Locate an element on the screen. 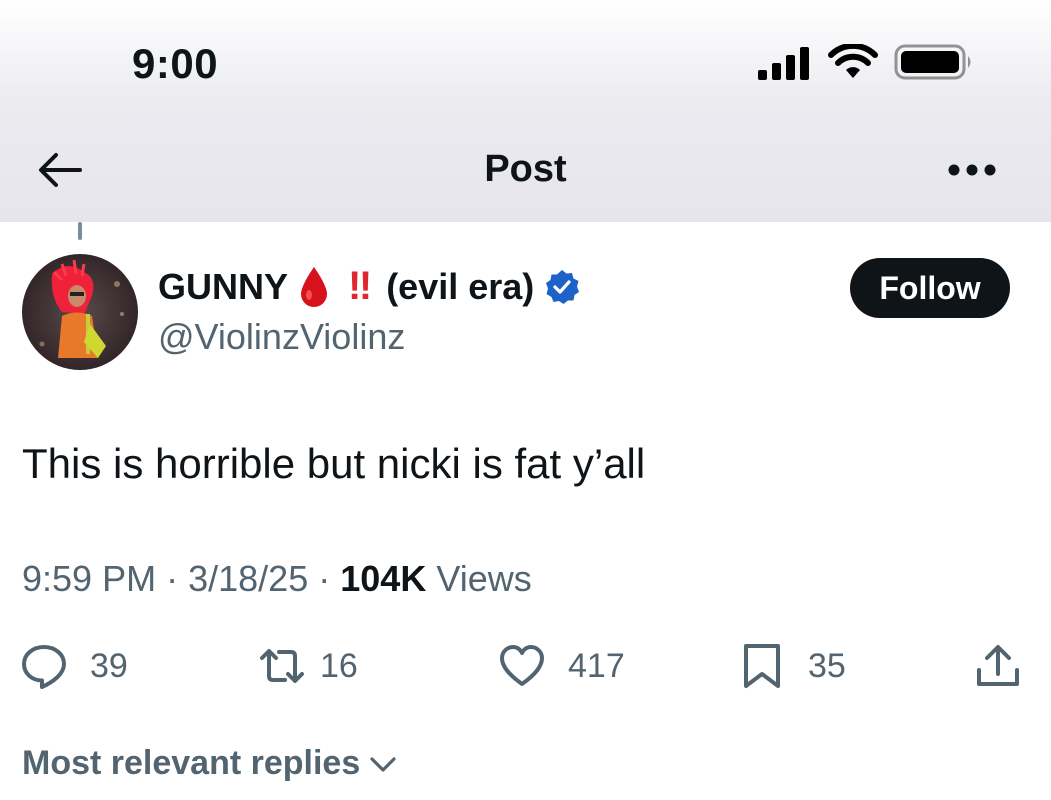 This screenshot has width=1051, height=800. drop-of-blood-emoji is located at coordinates (314, 286).